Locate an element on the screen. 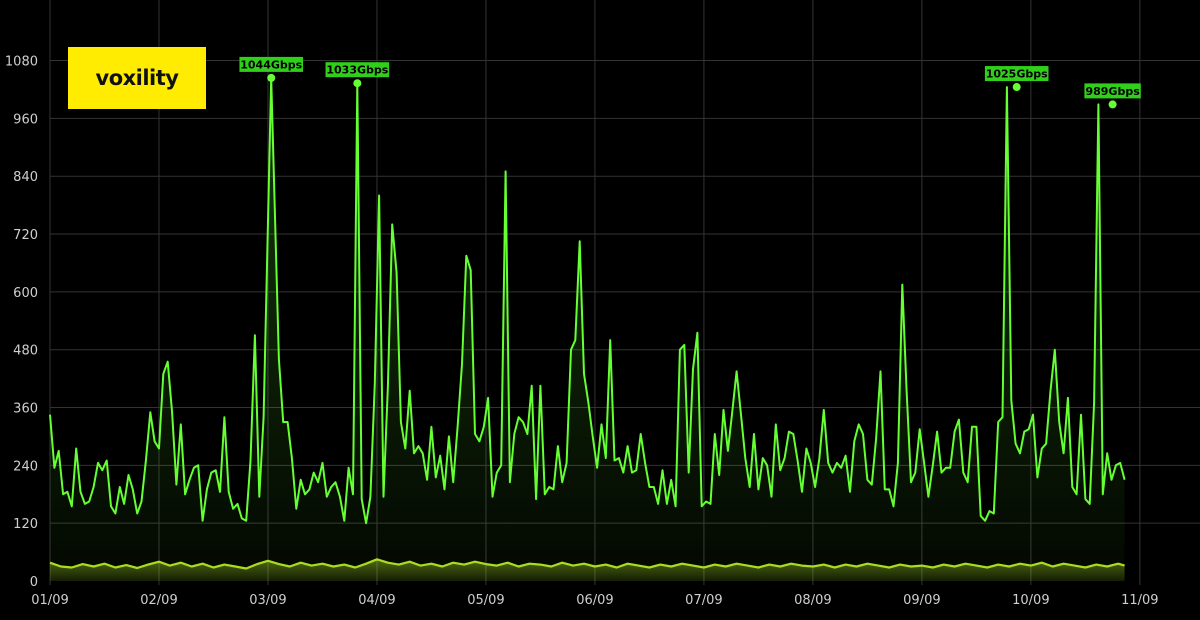 The height and width of the screenshot is (620, 1200). logo-text: voxility is located at coordinates (137, 78).